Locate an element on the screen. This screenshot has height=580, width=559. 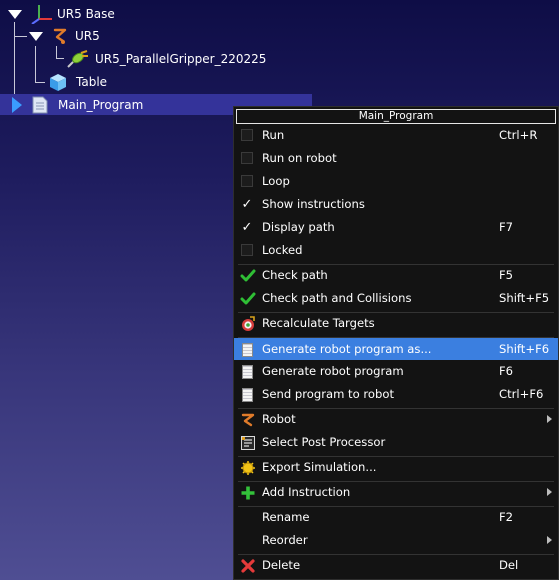
menu-item-robot: Robot is located at coordinates (396, 419).